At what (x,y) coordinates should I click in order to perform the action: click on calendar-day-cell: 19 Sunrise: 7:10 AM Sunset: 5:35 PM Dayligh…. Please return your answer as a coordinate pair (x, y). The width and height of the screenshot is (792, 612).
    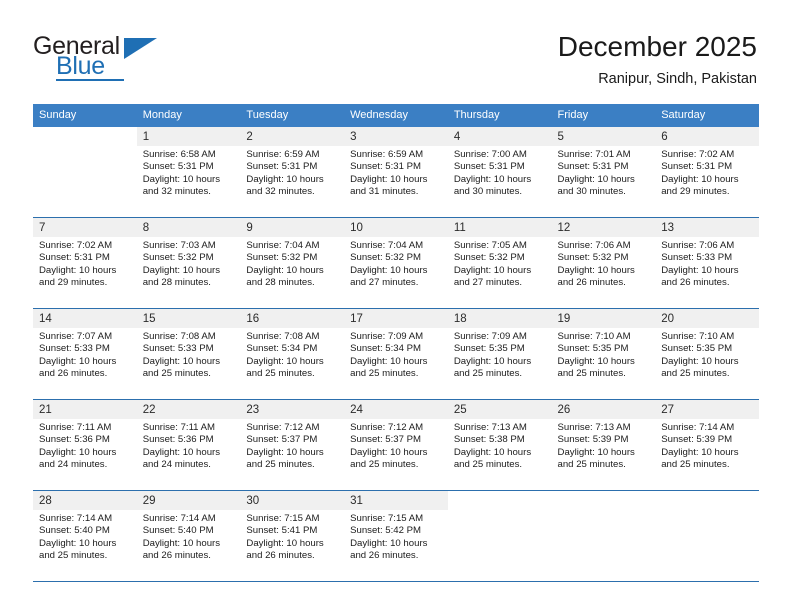
    Looking at the image, I should click on (603, 354).